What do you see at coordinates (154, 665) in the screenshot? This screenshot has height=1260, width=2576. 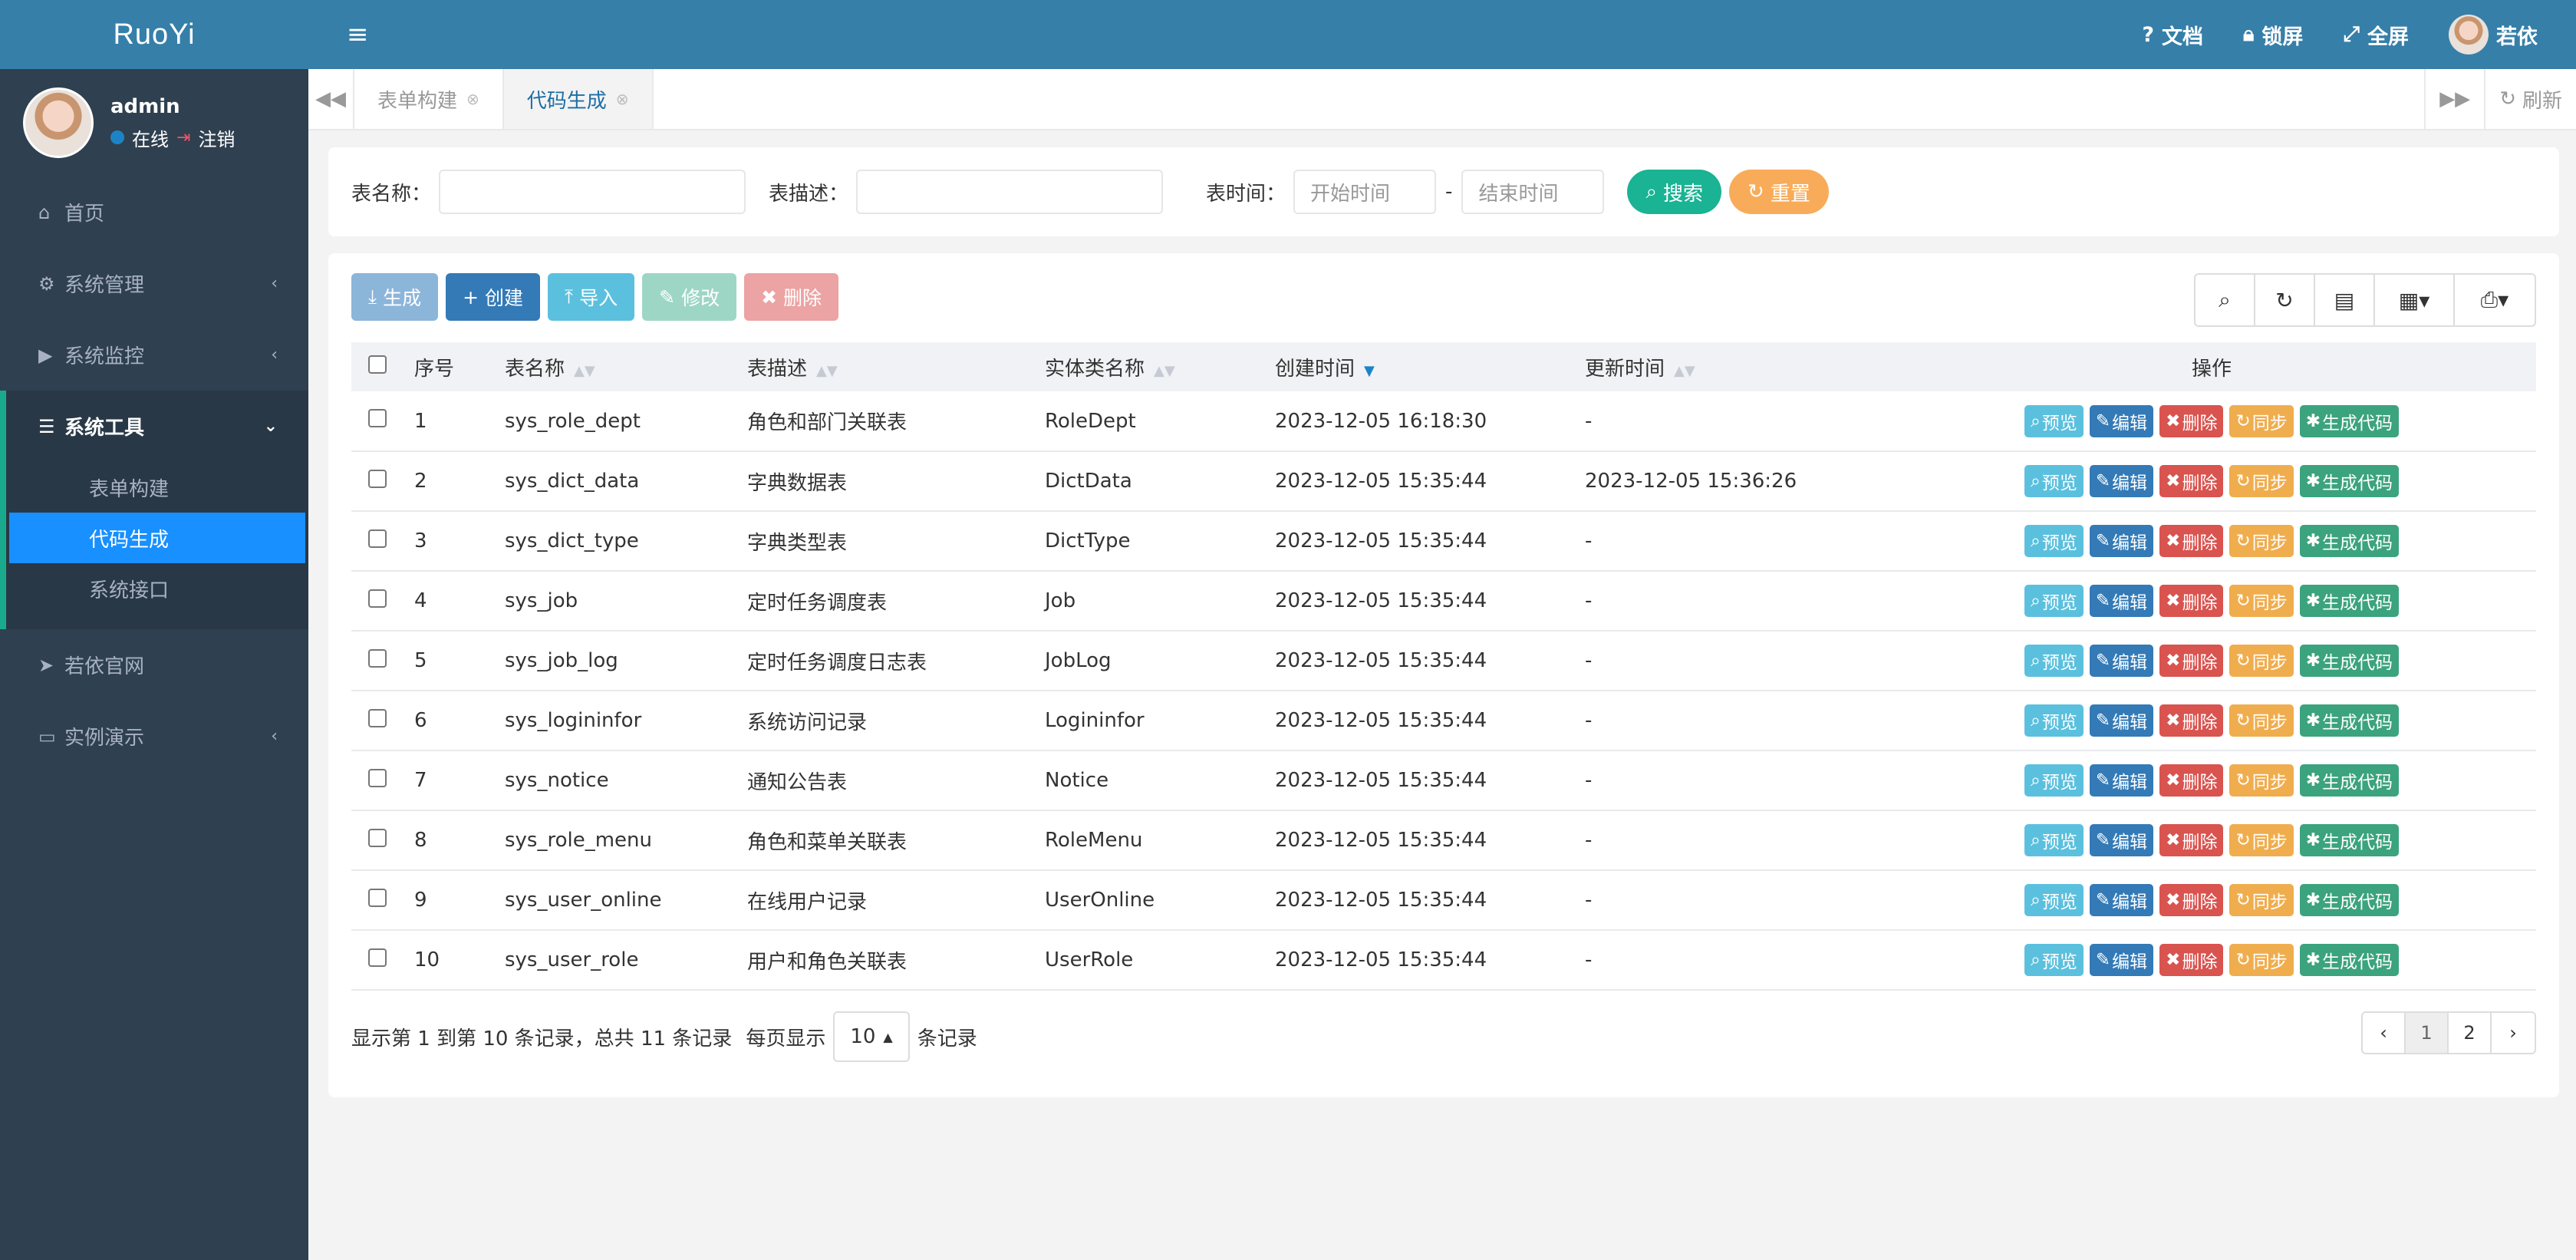 I see `sidebar-item-4: ➤ 若依官网` at bounding box center [154, 665].